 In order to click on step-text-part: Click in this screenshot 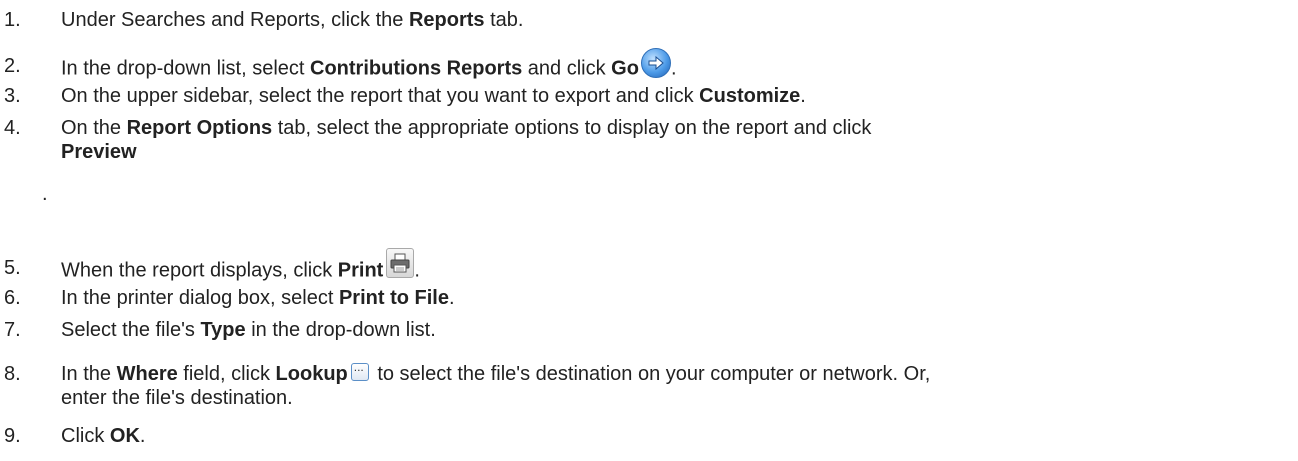, I will do `click(85, 436)`.